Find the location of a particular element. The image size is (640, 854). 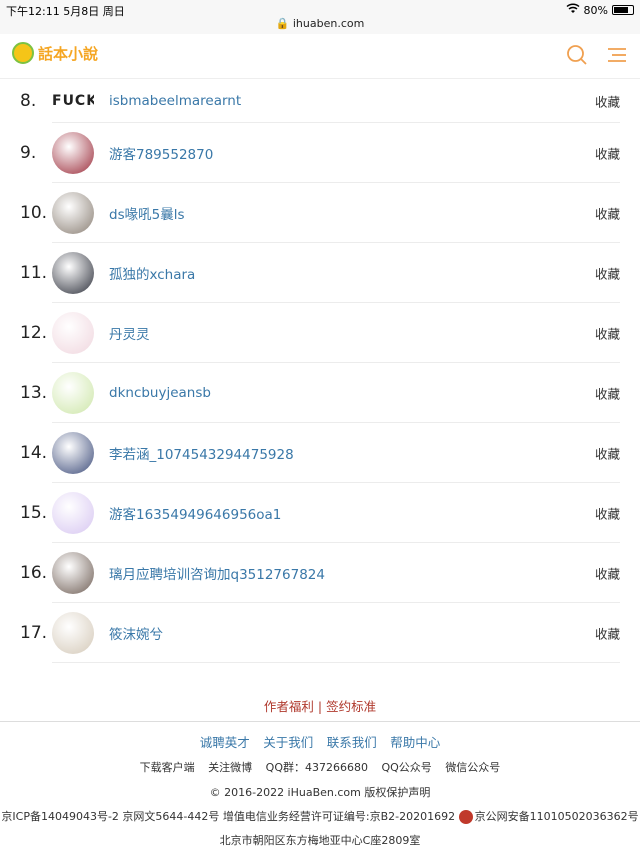

rank-number: 15. is located at coordinates (34, 512).